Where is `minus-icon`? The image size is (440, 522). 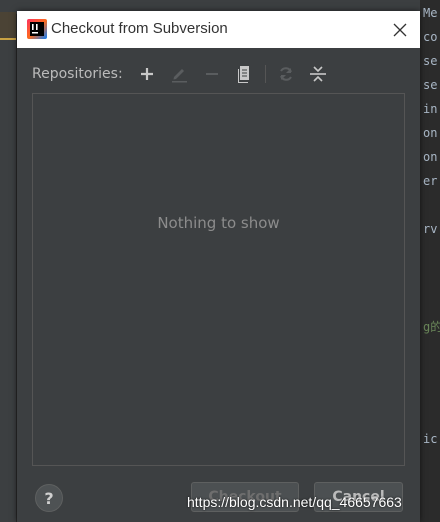
minus-icon is located at coordinates (212, 74).